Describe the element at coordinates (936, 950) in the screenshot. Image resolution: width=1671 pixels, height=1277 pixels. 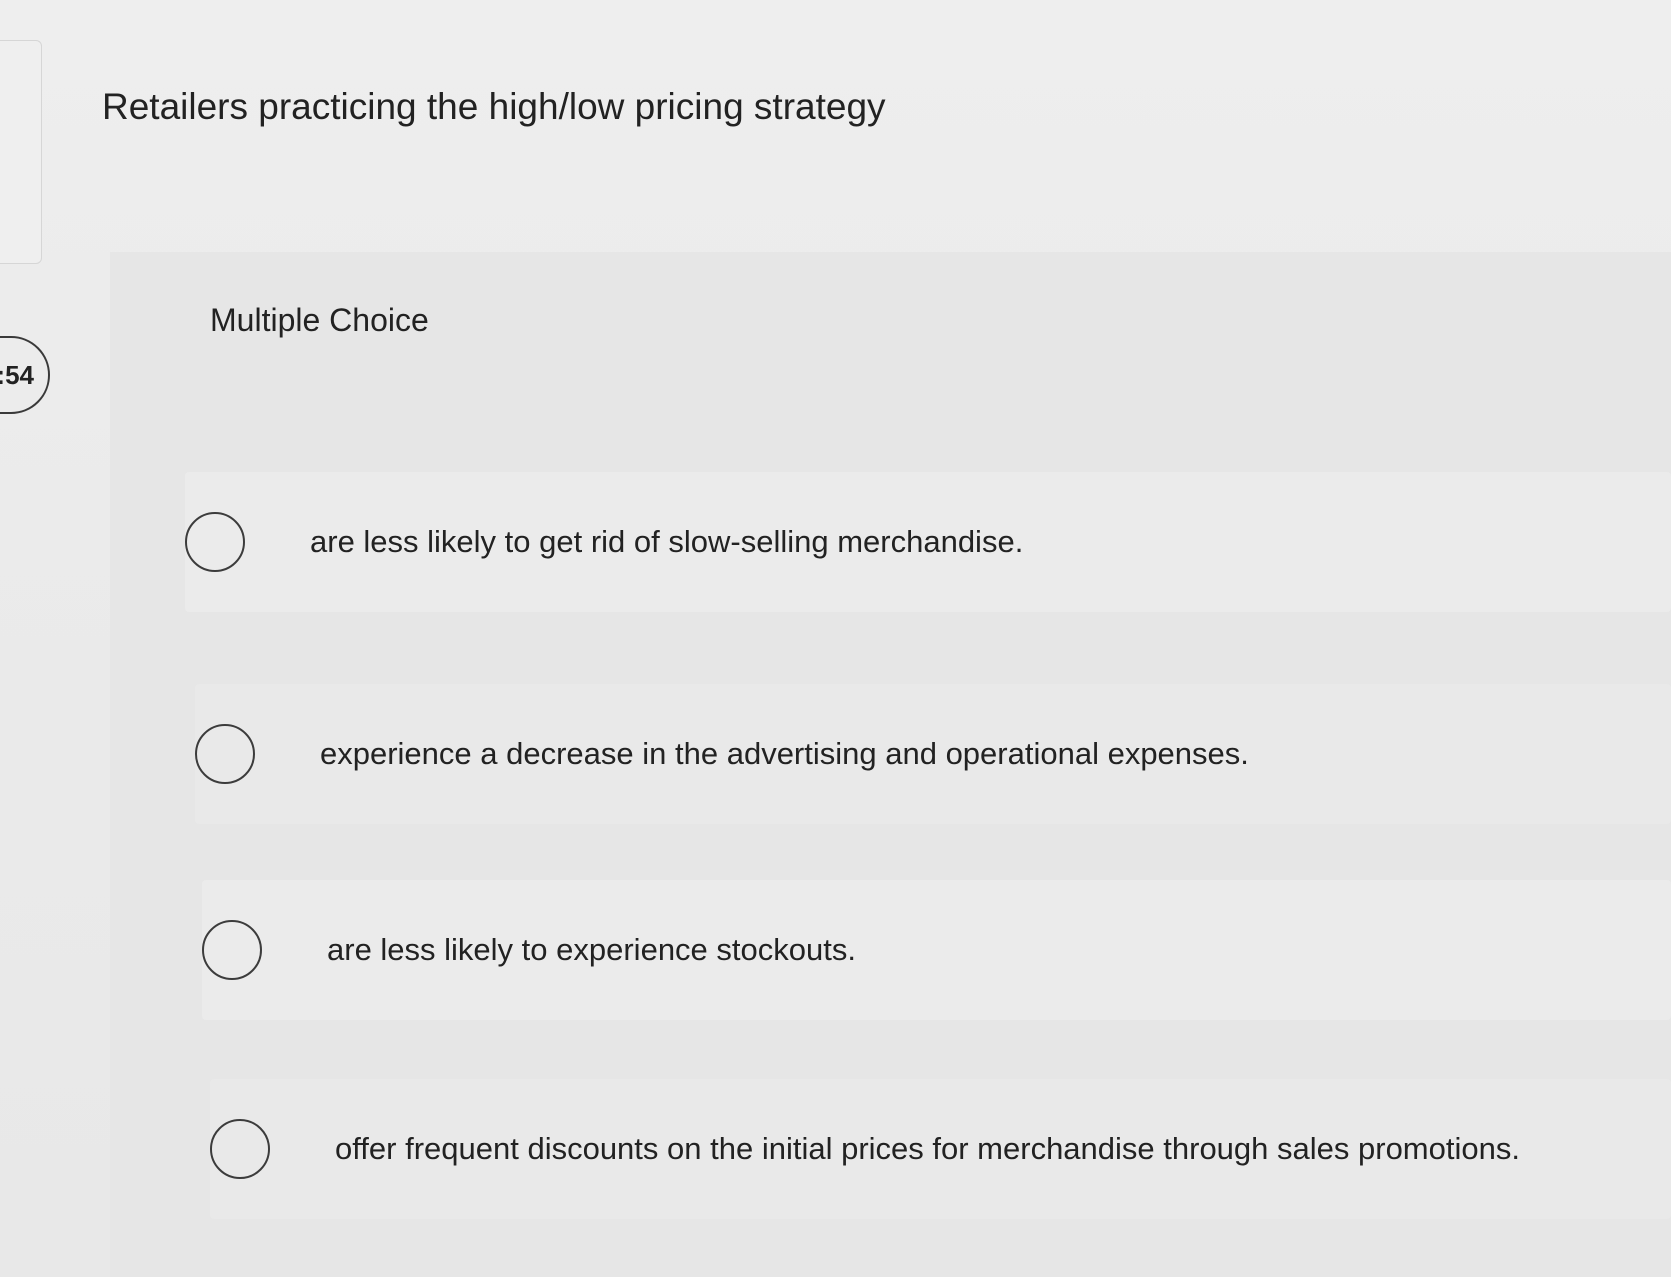
I see `answer-option-3: are less likely to experience stockouts.` at that location.